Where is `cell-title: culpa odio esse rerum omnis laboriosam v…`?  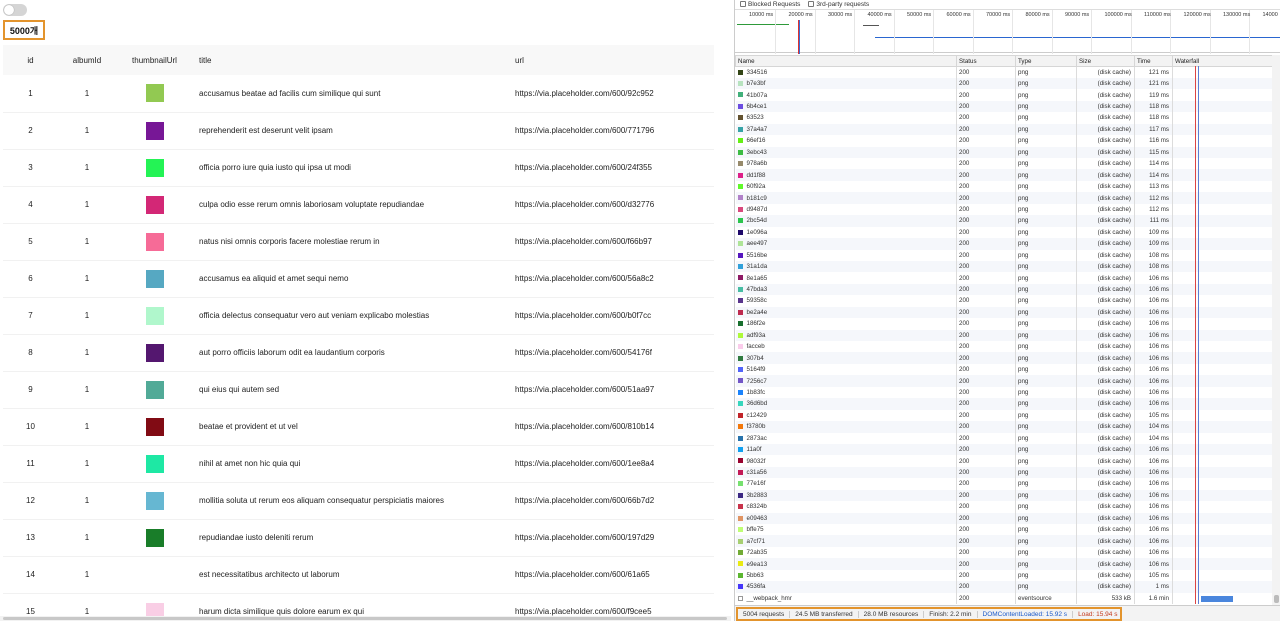
cell-title: culpa odio esse rerum omnis laboriosam v… is located at coordinates (351, 205).